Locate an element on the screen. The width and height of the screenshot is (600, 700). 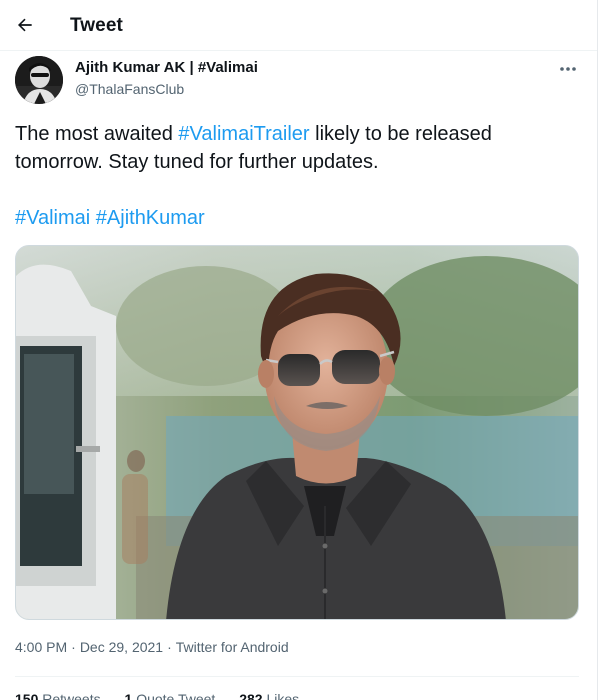
author-name: Ajith Kumar AK | #Valimai is located at coordinates (166, 68).